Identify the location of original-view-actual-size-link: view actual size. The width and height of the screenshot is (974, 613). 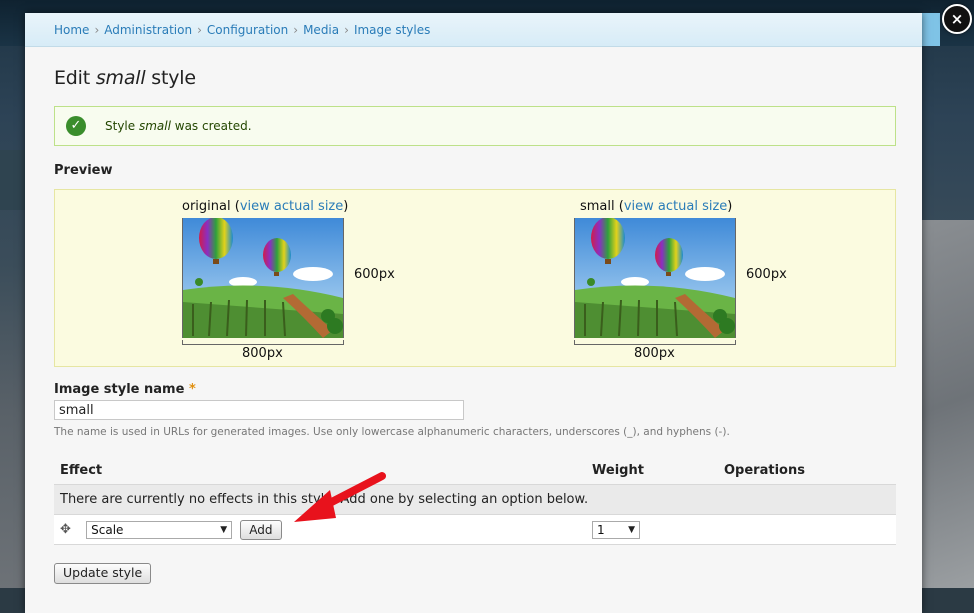
(291, 206).